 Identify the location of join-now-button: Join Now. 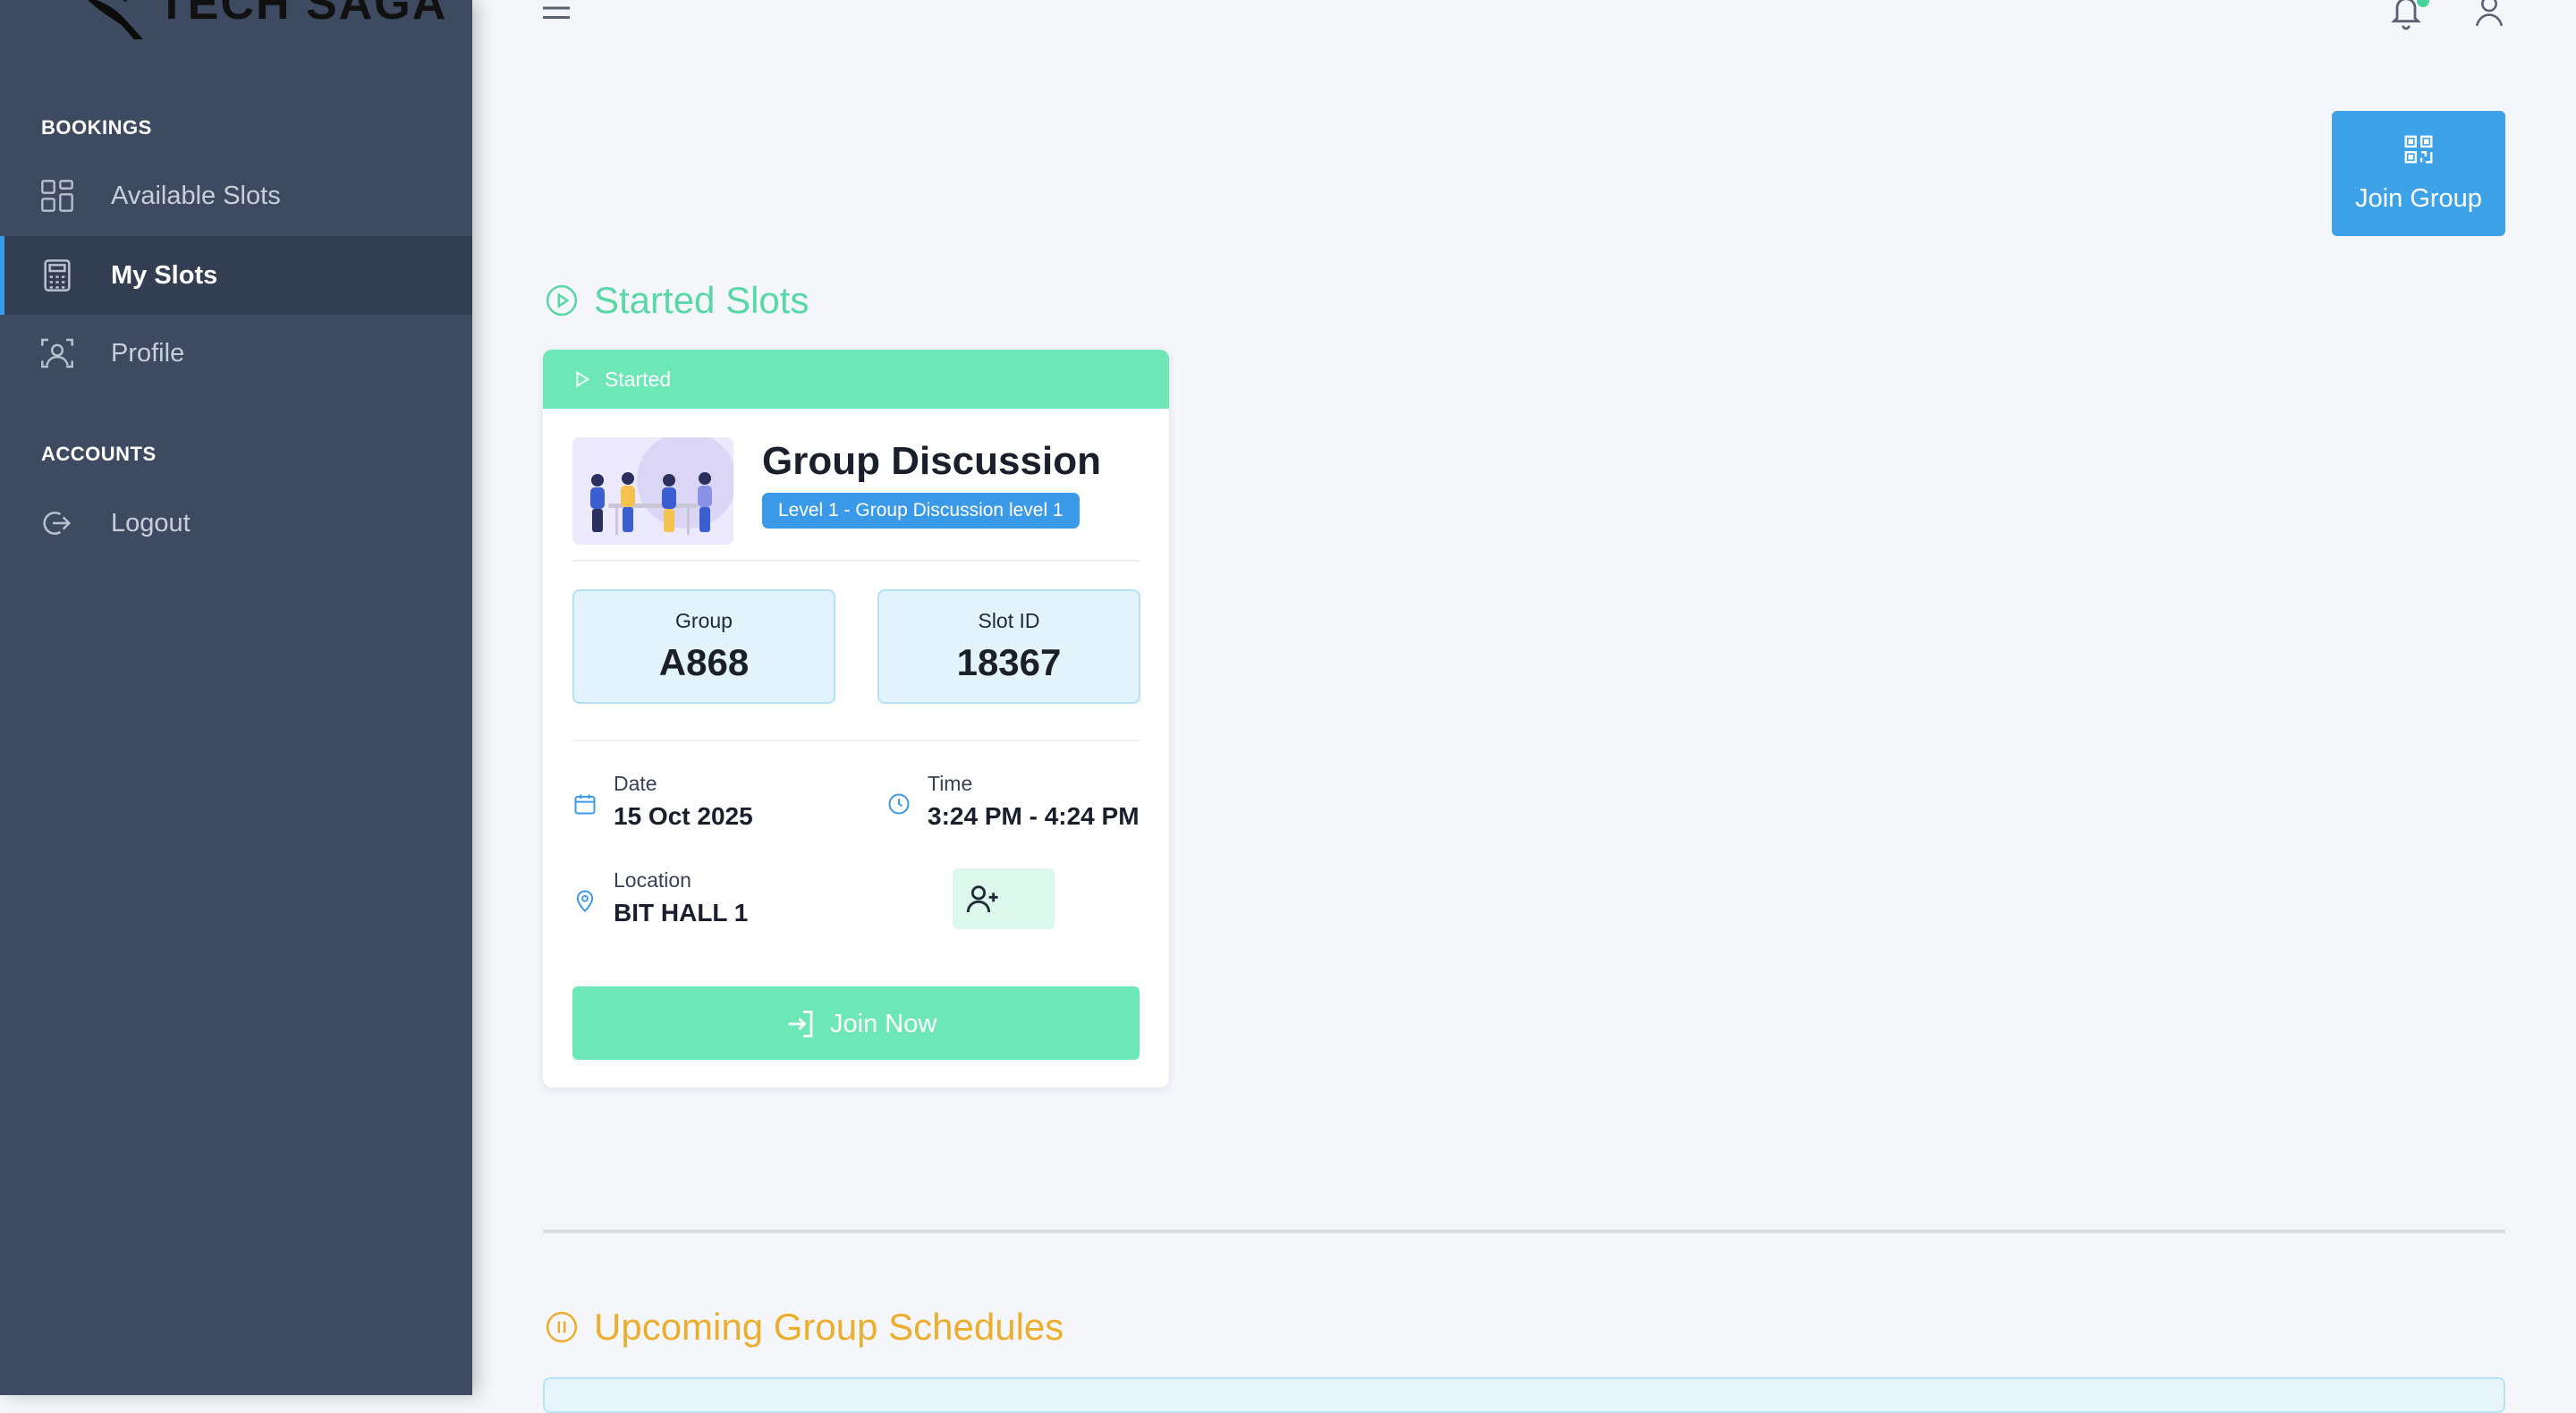
(856, 1023).